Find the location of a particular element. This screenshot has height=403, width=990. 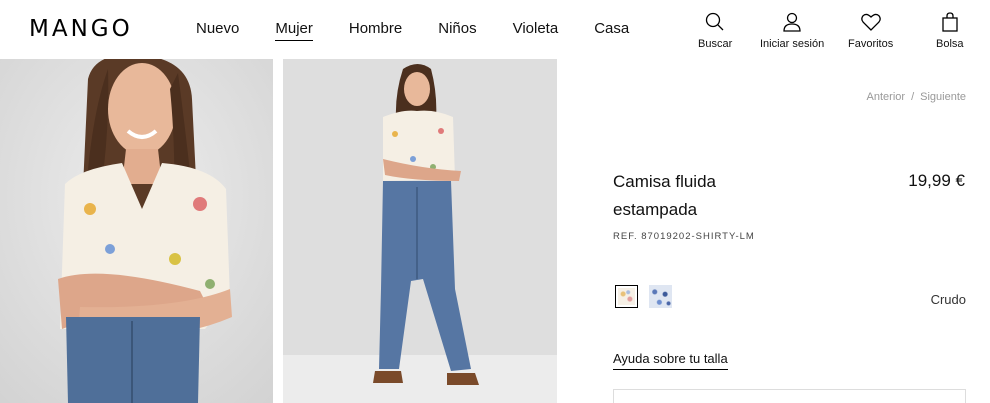

color-swatch-crudo is located at coordinates (626, 296).